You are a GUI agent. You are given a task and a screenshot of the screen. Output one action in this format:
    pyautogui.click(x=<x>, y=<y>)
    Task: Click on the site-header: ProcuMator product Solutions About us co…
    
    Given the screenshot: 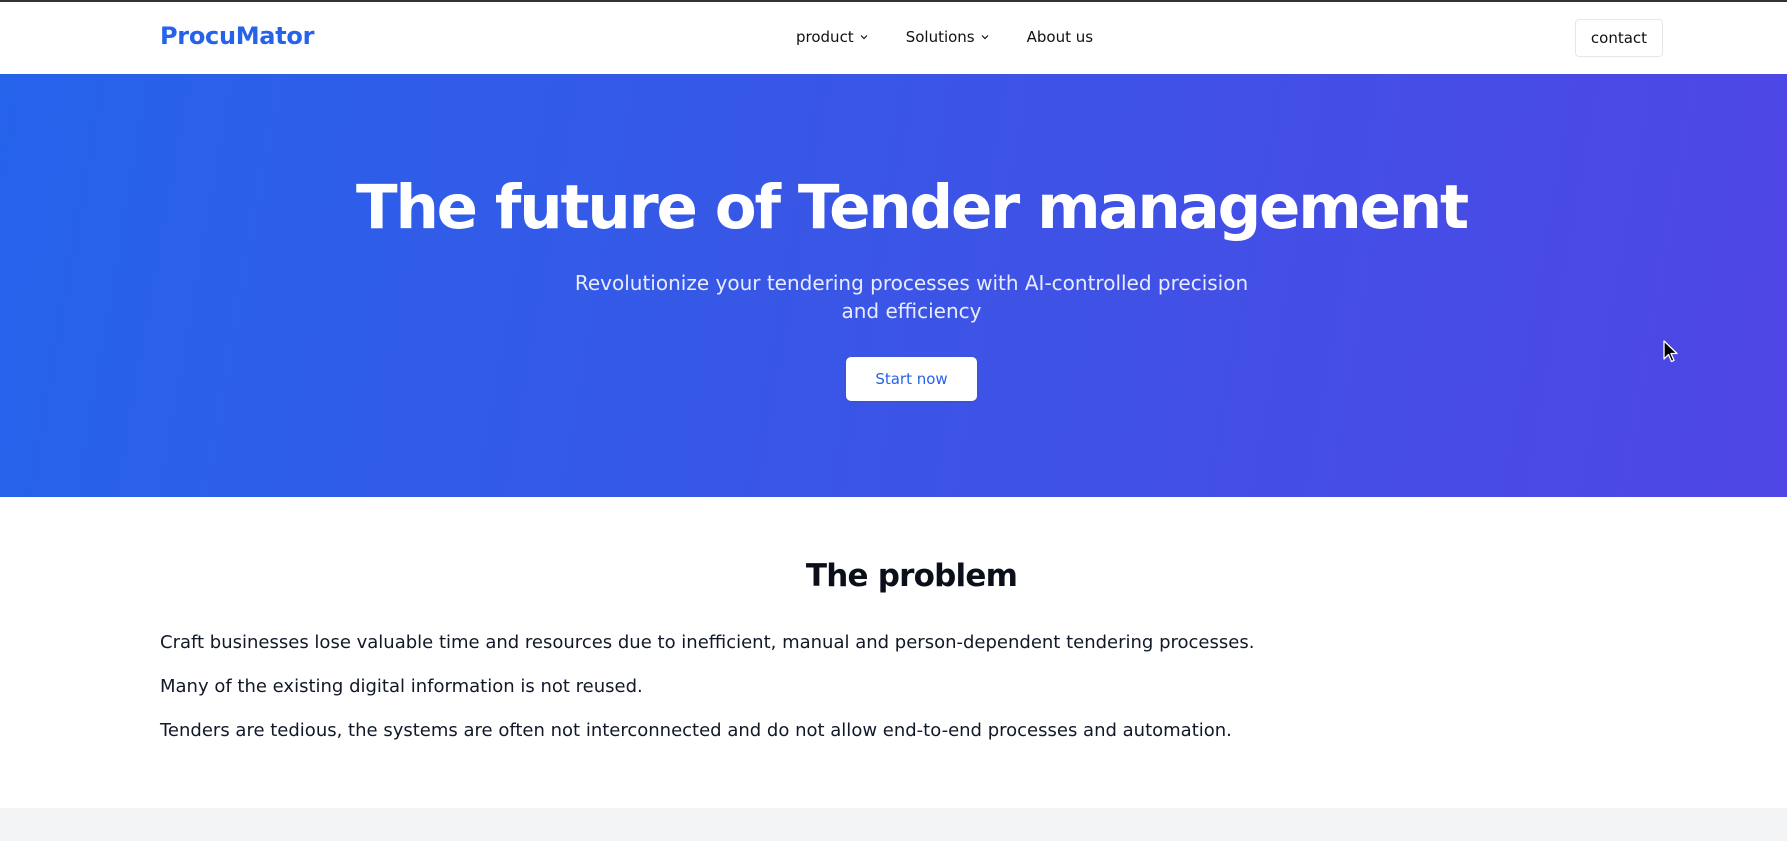 What is the action you would take?
    pyautogui.click(x=893, y=38)
    